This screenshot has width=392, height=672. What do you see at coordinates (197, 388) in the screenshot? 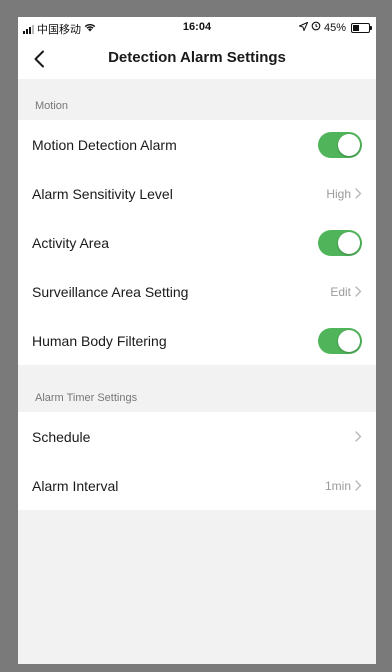
I see `section-header-alarm-timer: Alarm Timer Settings` at bounding box center [197, 388].